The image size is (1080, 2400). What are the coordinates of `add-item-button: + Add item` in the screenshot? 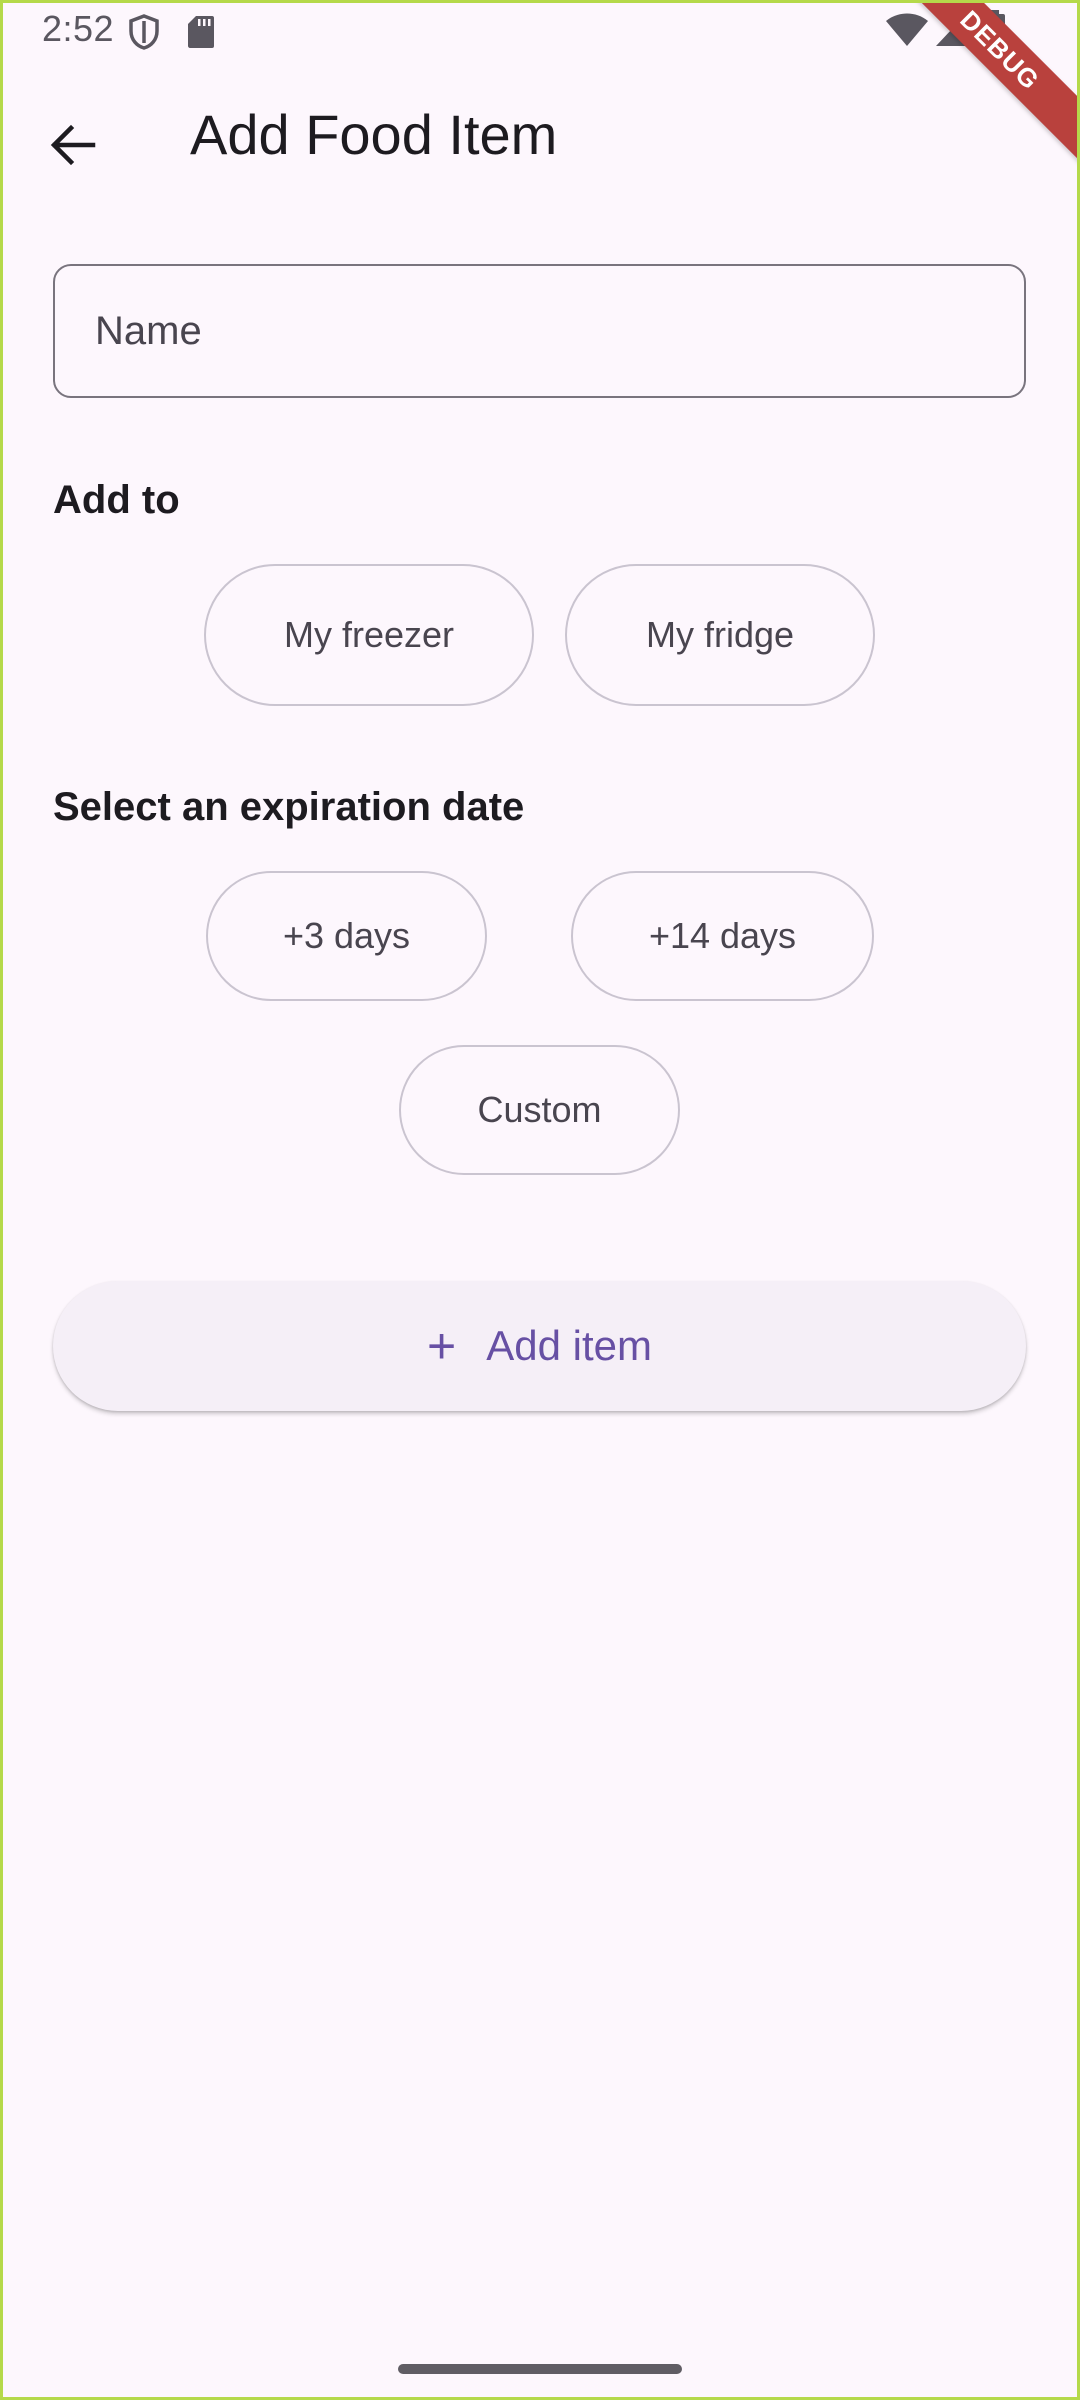 It's located at (539, 1346).